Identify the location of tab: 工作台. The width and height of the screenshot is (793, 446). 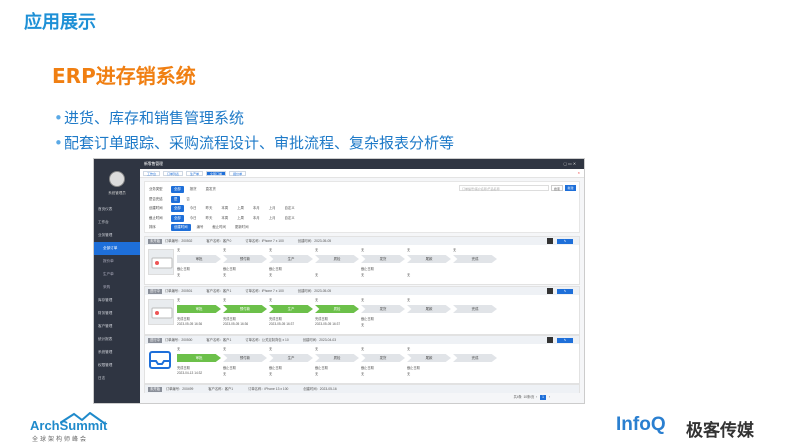
(152, 173).